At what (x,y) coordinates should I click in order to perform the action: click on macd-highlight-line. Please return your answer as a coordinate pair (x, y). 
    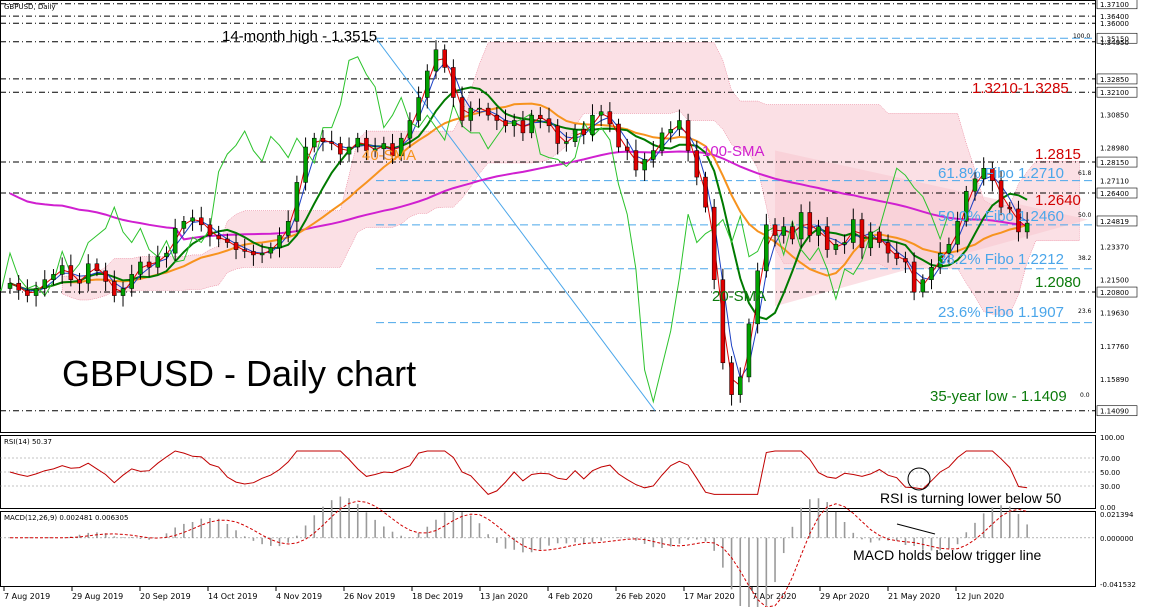
    Looking at the image, I should click on (916, 529).